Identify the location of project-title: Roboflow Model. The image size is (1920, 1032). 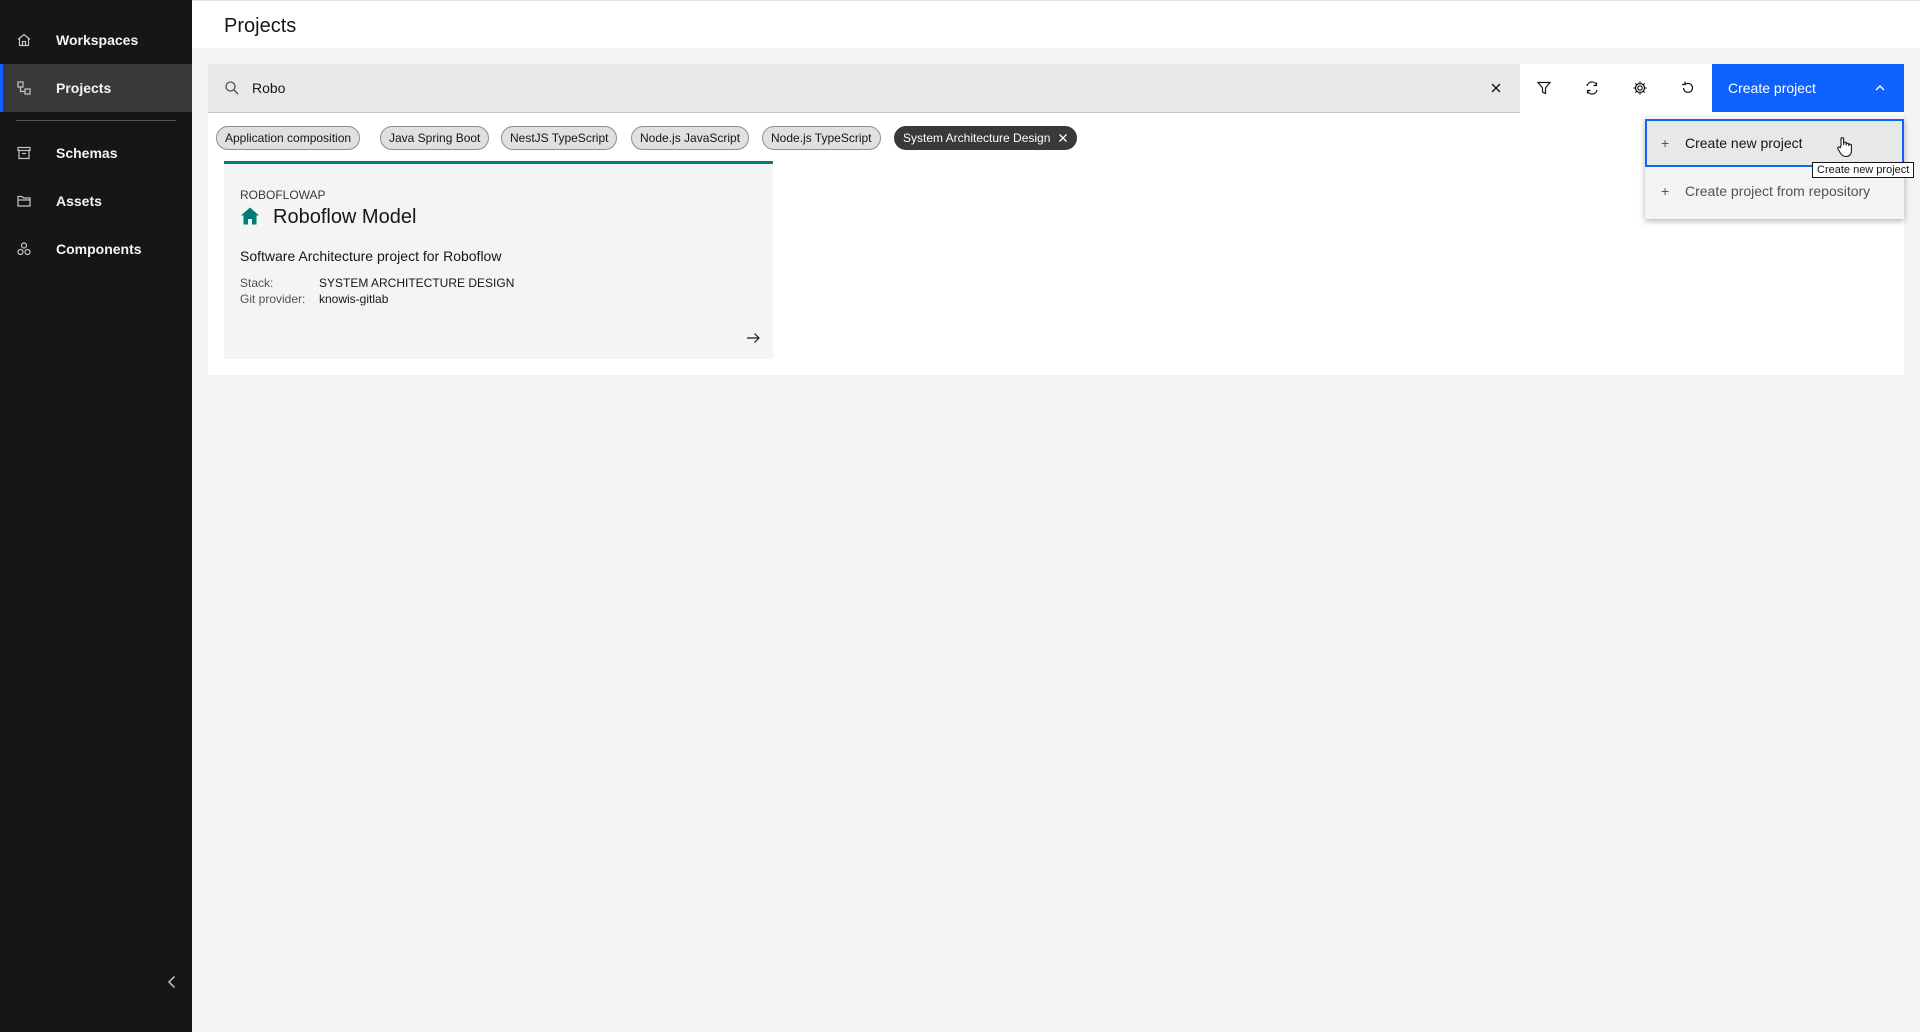
(345, 217).